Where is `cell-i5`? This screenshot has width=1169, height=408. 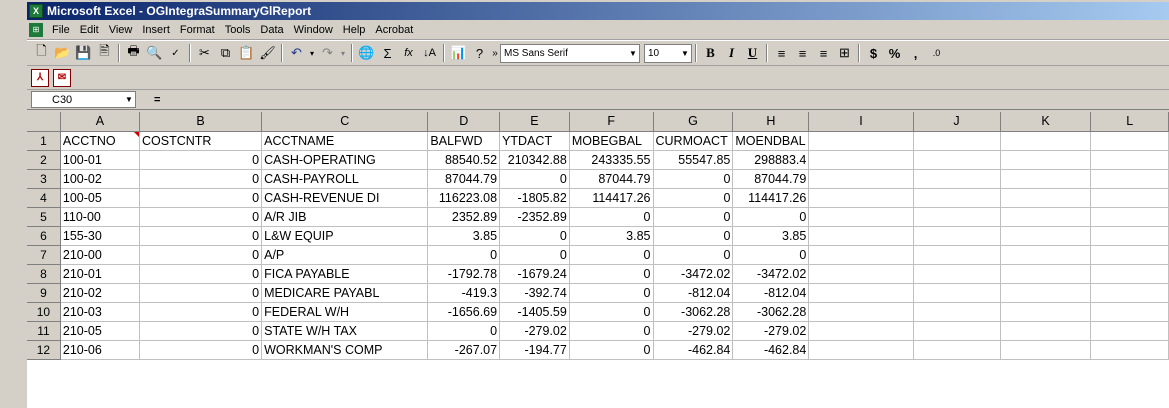
cell-i5 is located at coordinates (861, 217).